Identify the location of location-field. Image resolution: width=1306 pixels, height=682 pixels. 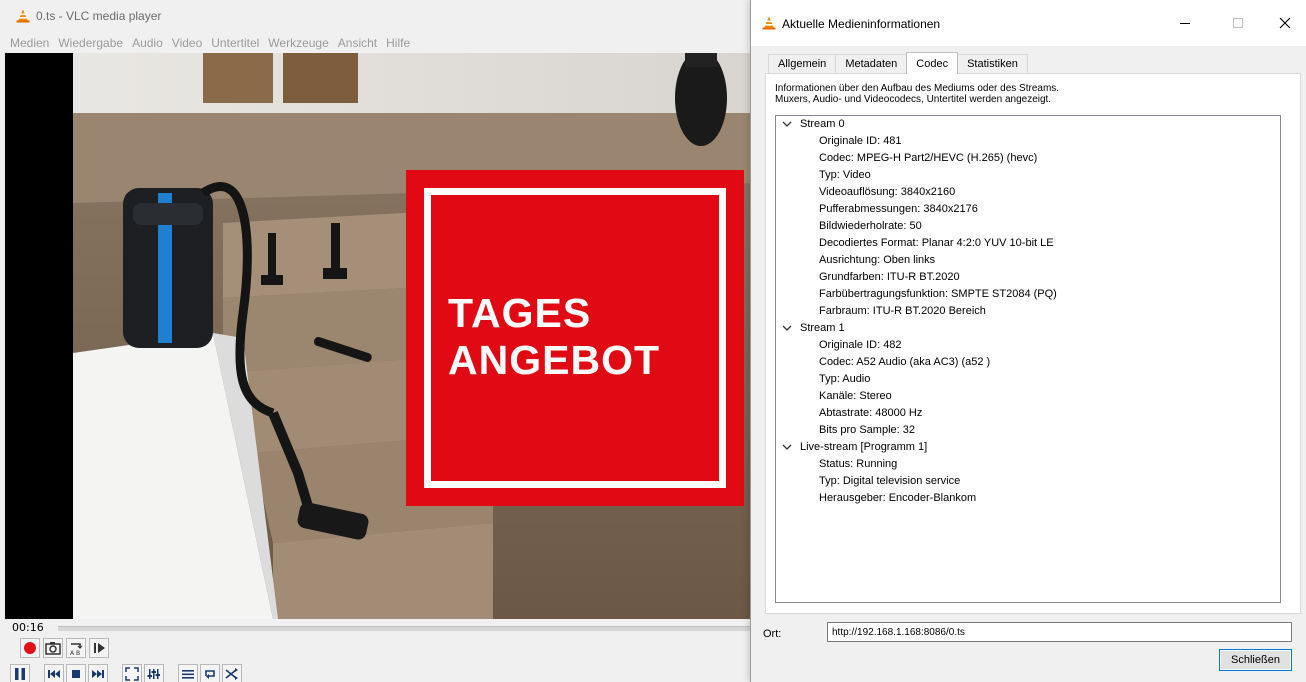
(1059, 632).